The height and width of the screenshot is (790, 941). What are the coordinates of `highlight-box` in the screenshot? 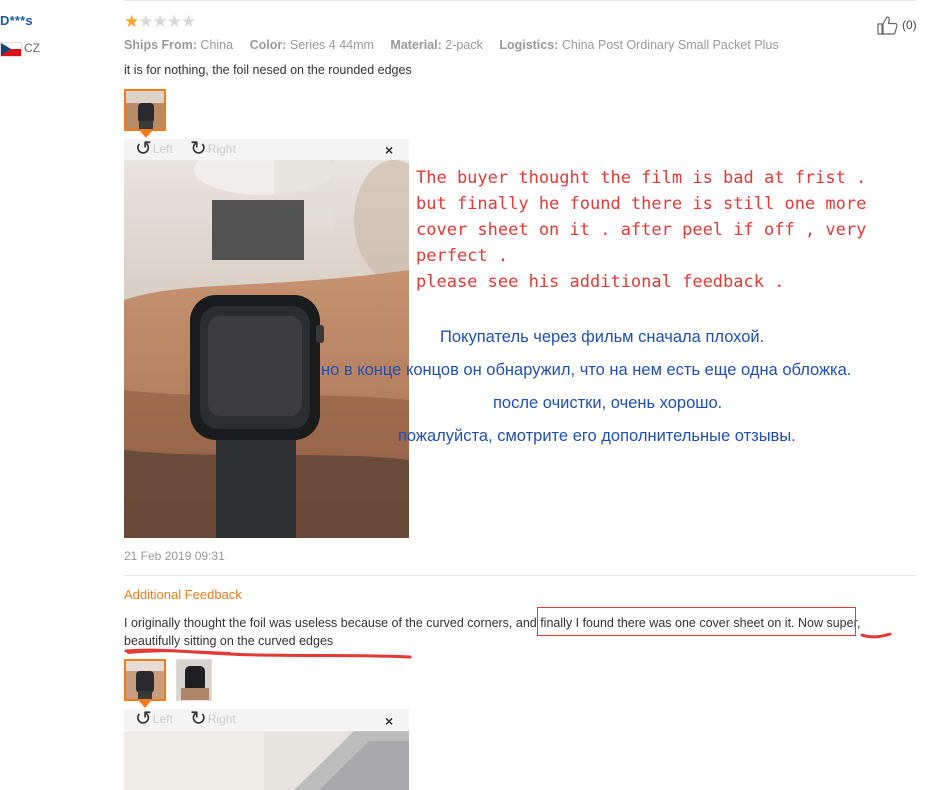 It's located at (696, 621).